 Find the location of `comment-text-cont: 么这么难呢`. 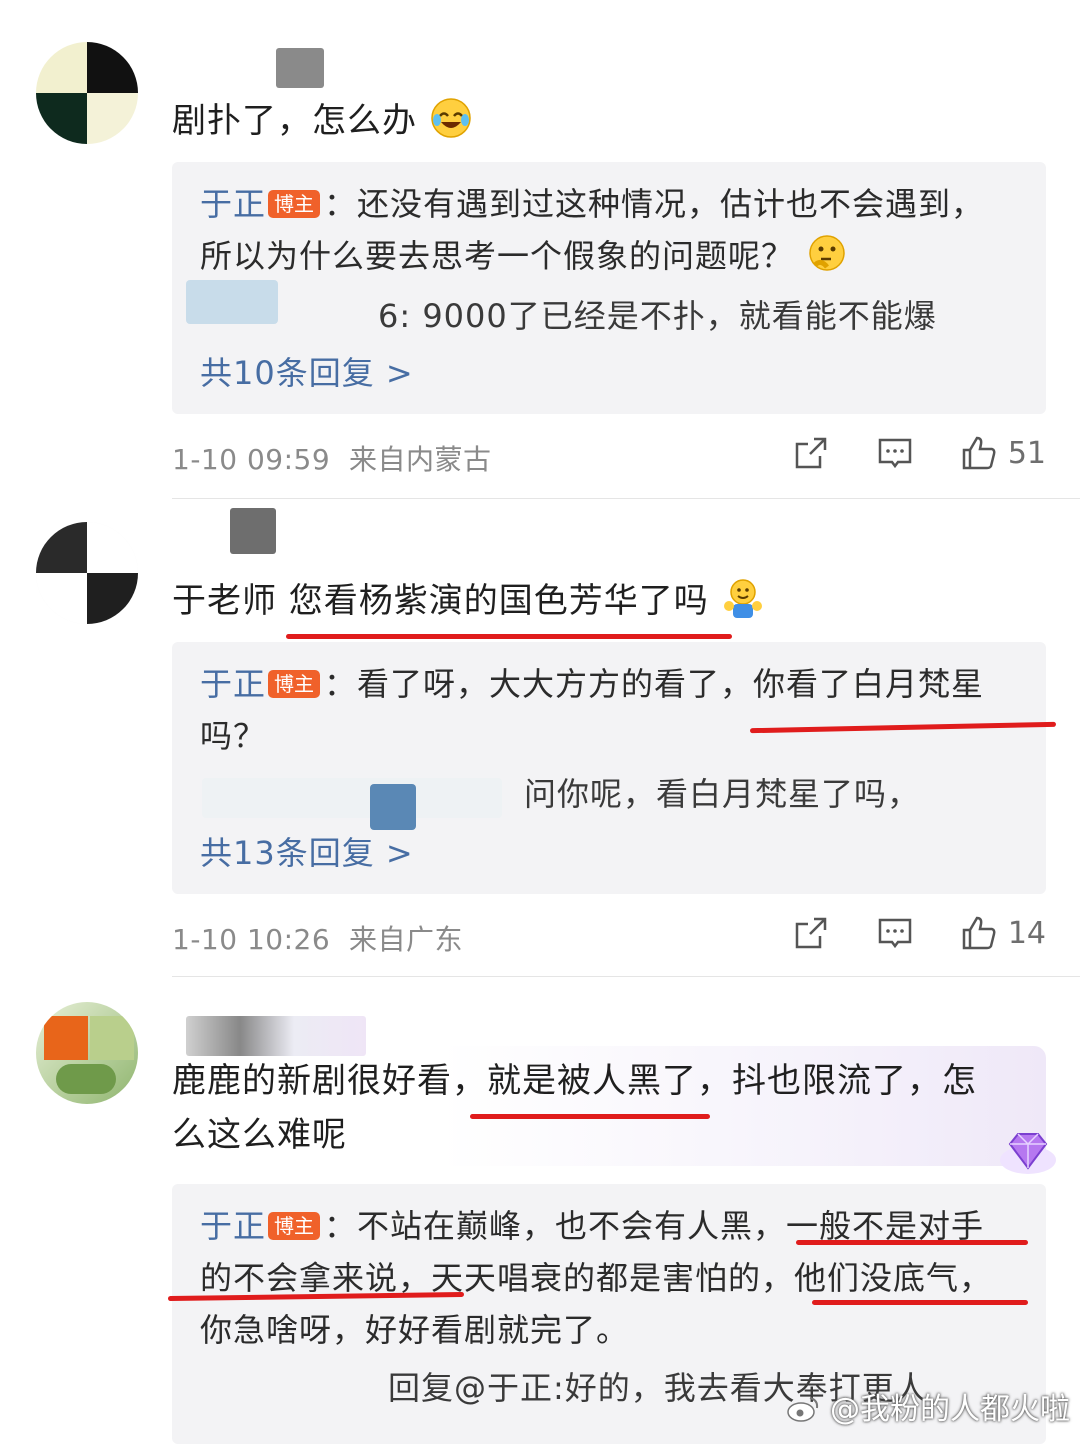

comment-text-cont: 么这么难呢 is located at coordinates (259, 1135).